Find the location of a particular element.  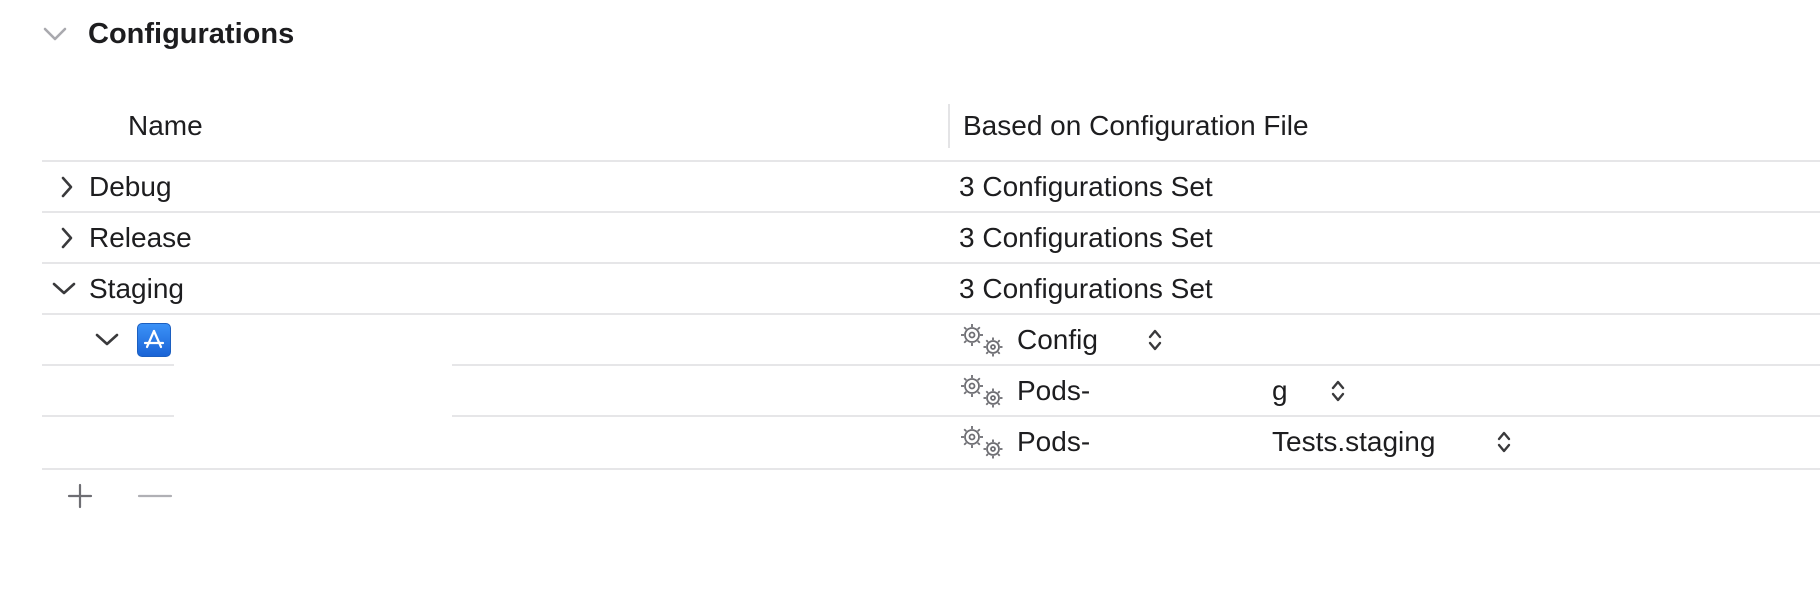

row-name: Debug is located at coordinates (130, 186).